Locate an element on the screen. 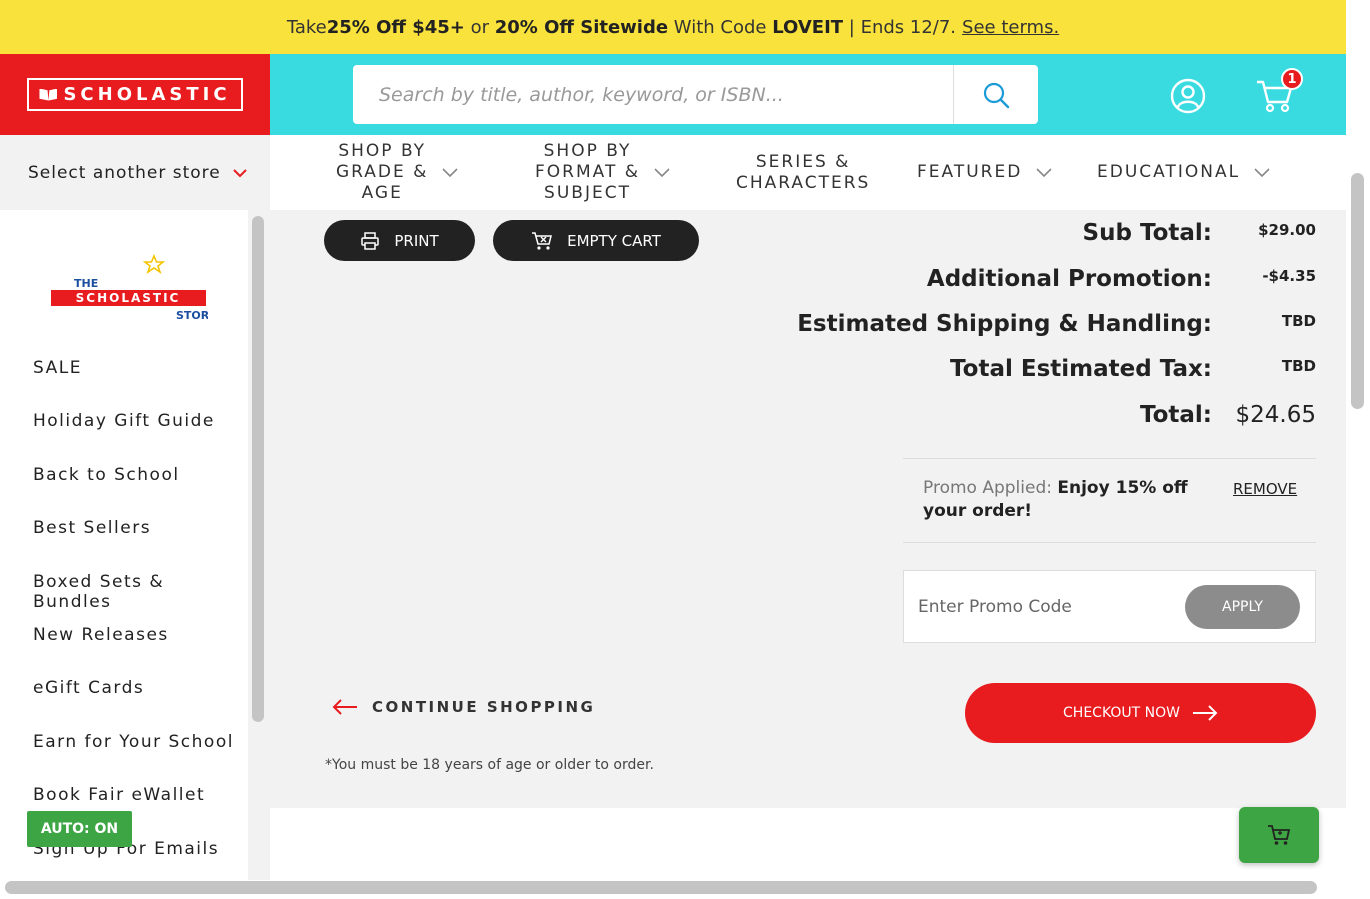 The height and width of the screenshot is (899, 1370). sidebar-item-egift-cards: eGift Cards is located at coordinates (88, 688).